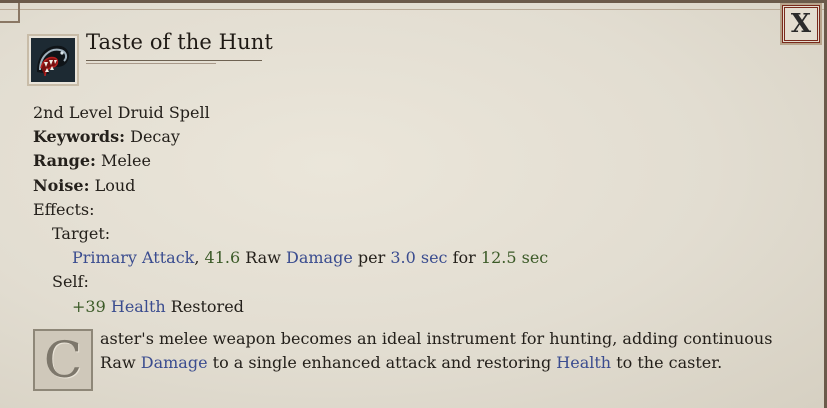 Image resolution: width=827 pixels, height=408 pixels. I want to click on for-text: for, so click(464, 258).